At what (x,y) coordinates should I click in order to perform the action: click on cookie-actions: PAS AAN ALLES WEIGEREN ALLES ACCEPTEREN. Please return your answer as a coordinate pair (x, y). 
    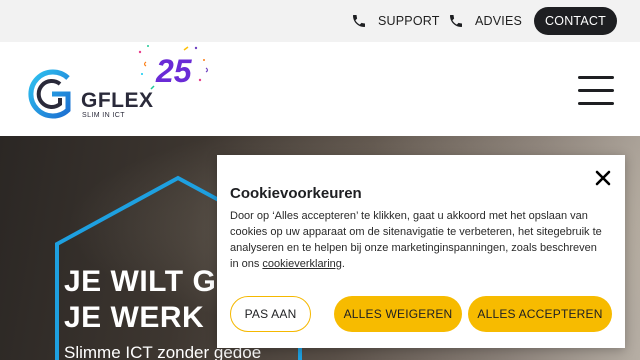
    Looking at the image, I should click on (422, 314).